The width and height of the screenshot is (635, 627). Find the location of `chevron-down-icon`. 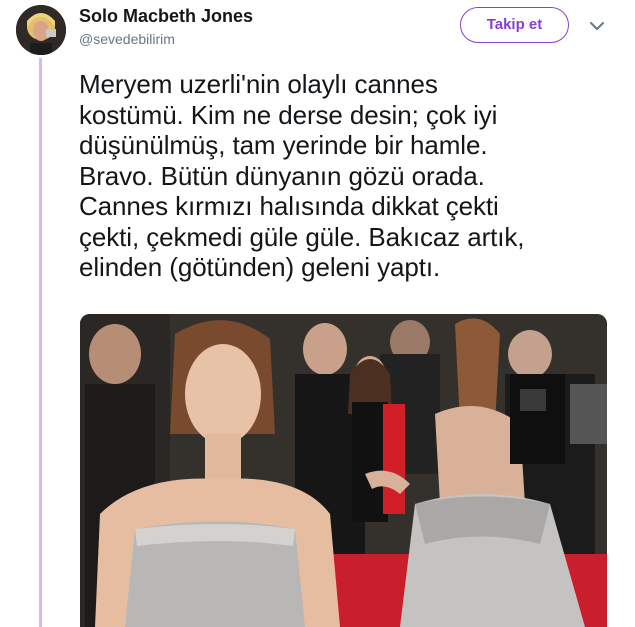

chevron-down-icon is located at coordinates (597, 26).